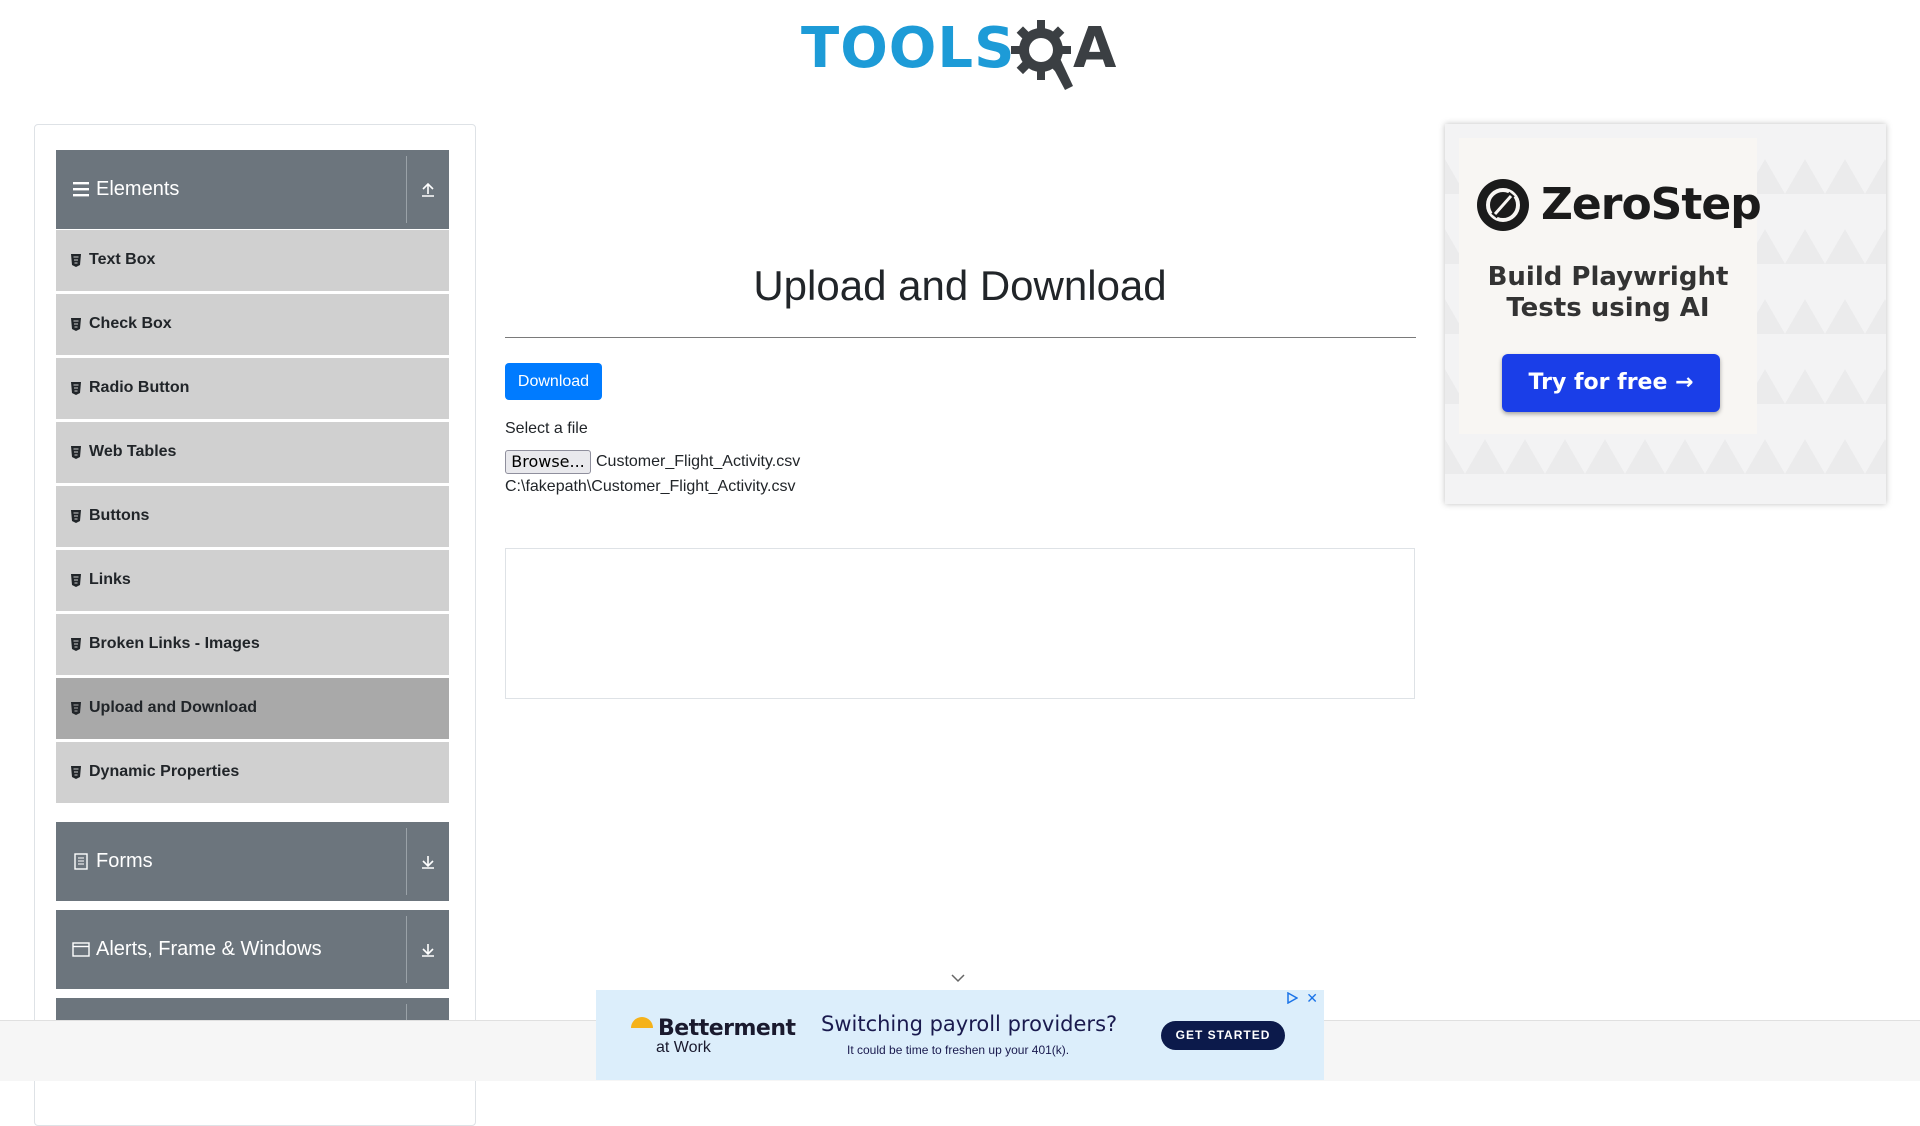 This screenshot has height=1126, width=1920. What do you see at coordinates (252, 772) in the screenshot?
I see `sidebar-item-dynamic-properties: Dynamic Properties` at bounding box center [252, 772].